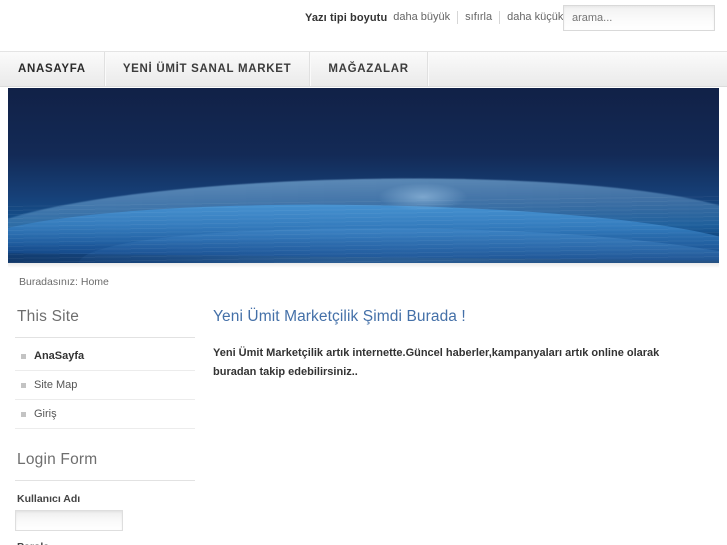 The image size is (727, 545). Describe the element at coordinates (59, 356) in the screenshot. I see `sidebar-item-label: AnaSayfa` at that location.